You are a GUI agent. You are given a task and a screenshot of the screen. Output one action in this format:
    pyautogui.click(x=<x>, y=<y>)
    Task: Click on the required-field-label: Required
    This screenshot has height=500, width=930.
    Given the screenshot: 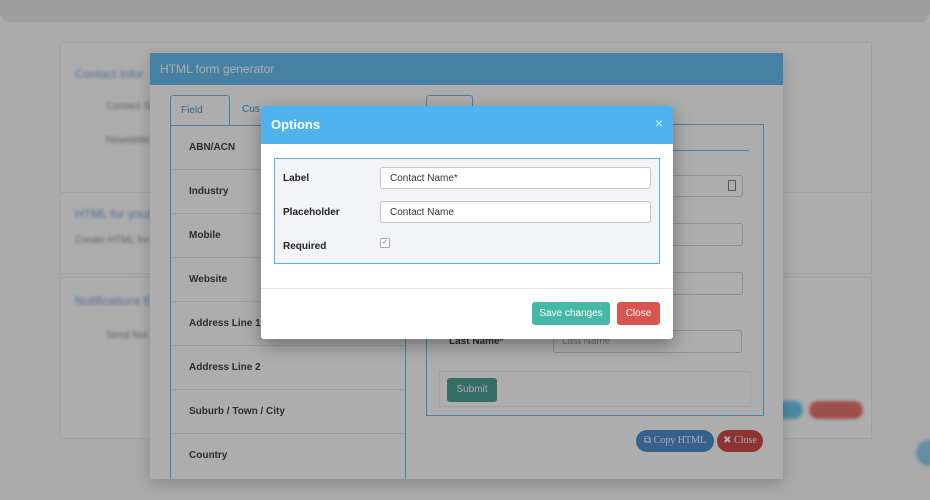 What is the action you would take?
    pyautogui.click(x=305, y=246)
    